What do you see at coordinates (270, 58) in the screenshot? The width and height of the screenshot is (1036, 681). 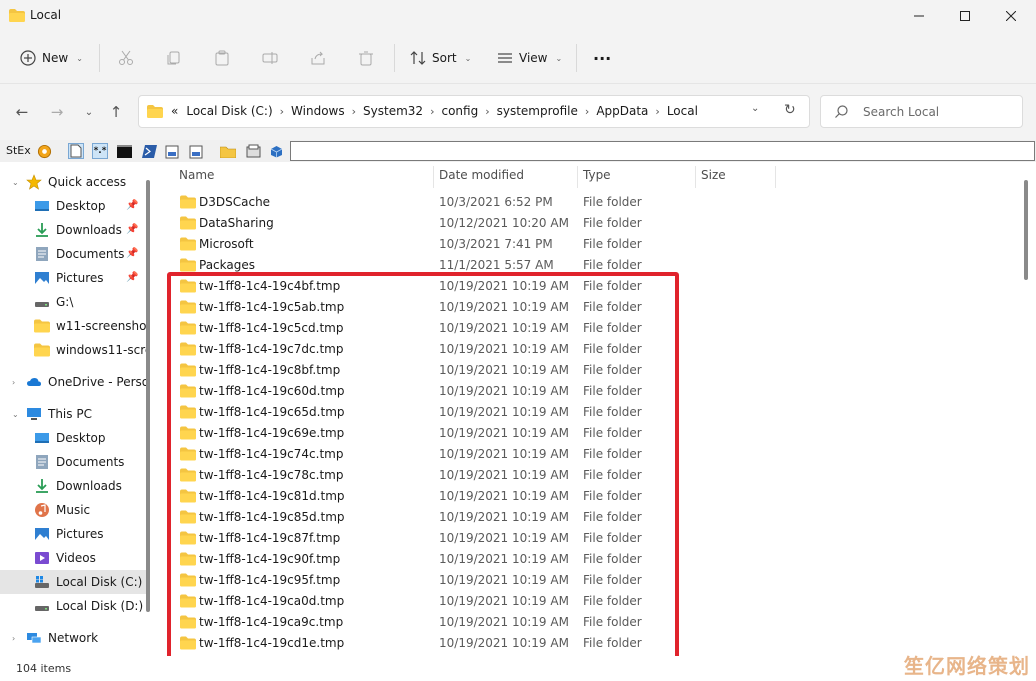 I see `rename-button` at bounding box center [270, 58].